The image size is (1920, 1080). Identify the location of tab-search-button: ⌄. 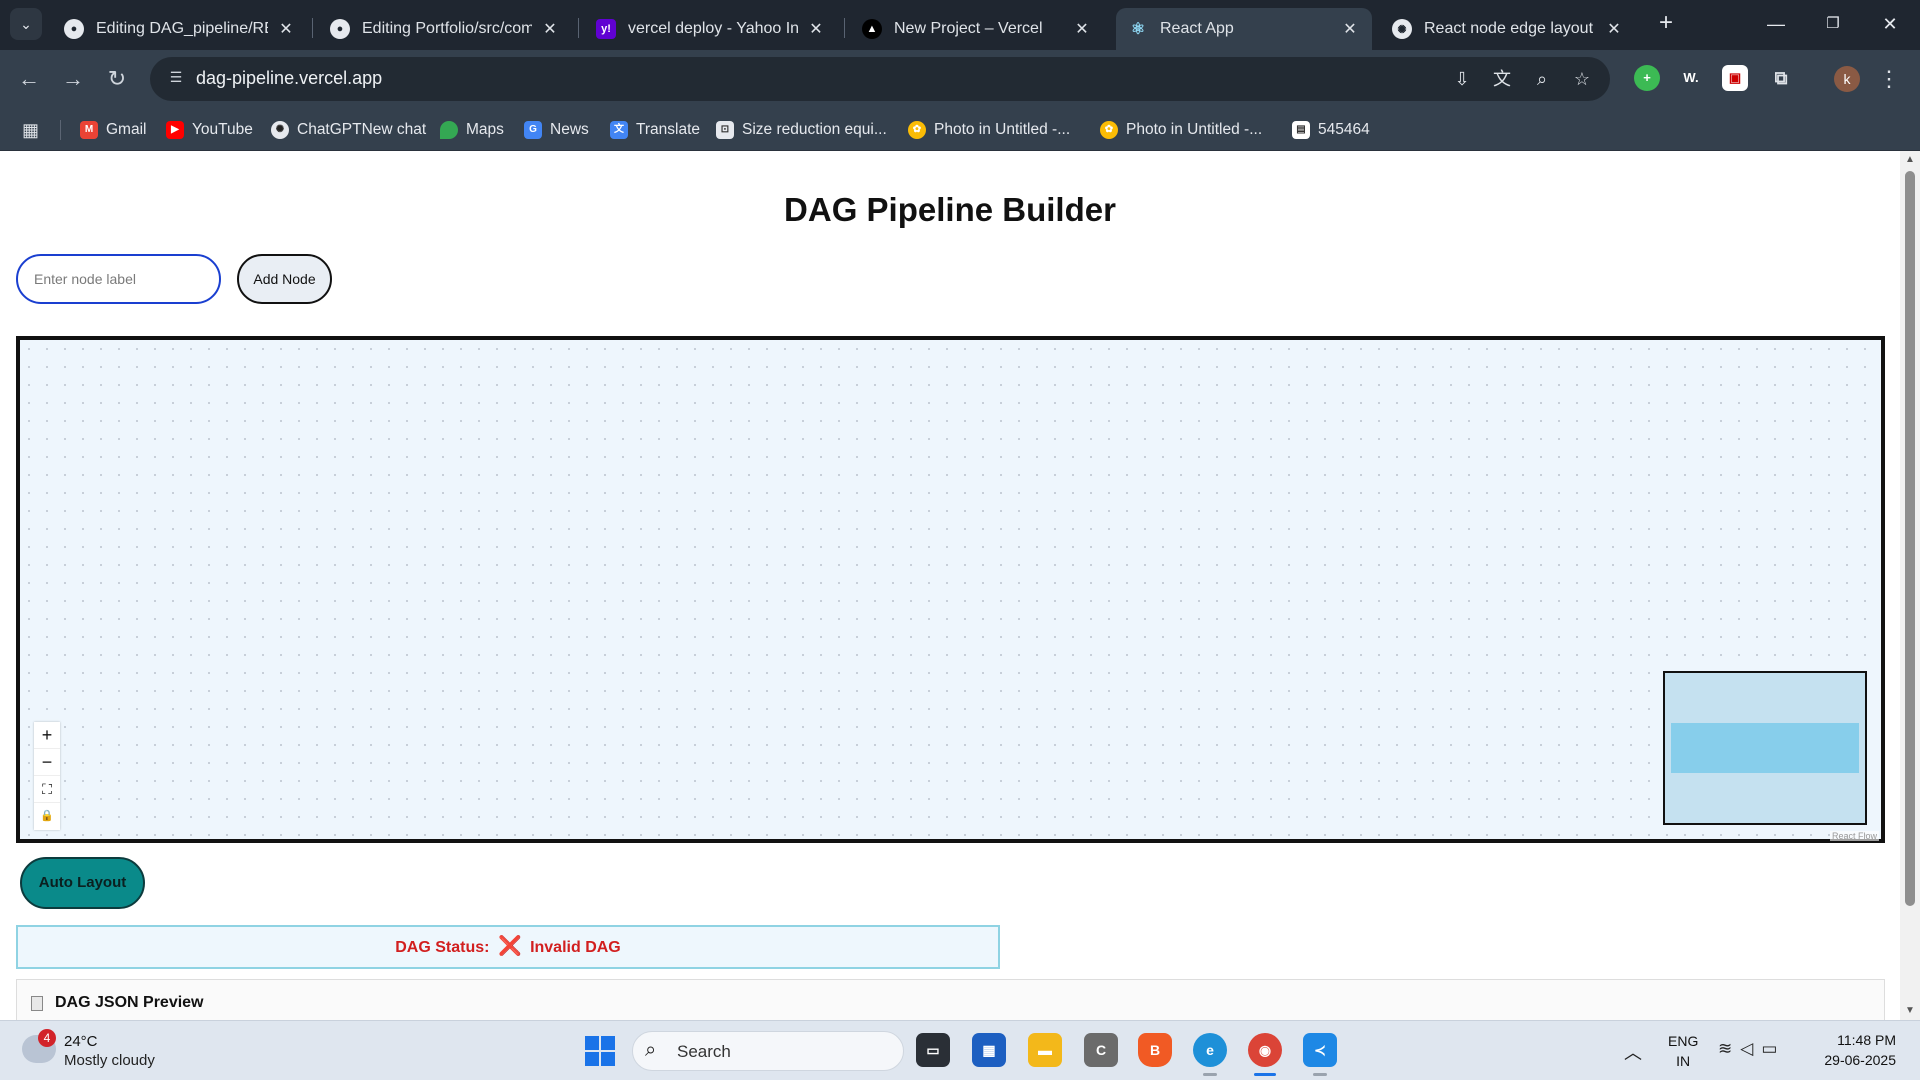
(26, 24).